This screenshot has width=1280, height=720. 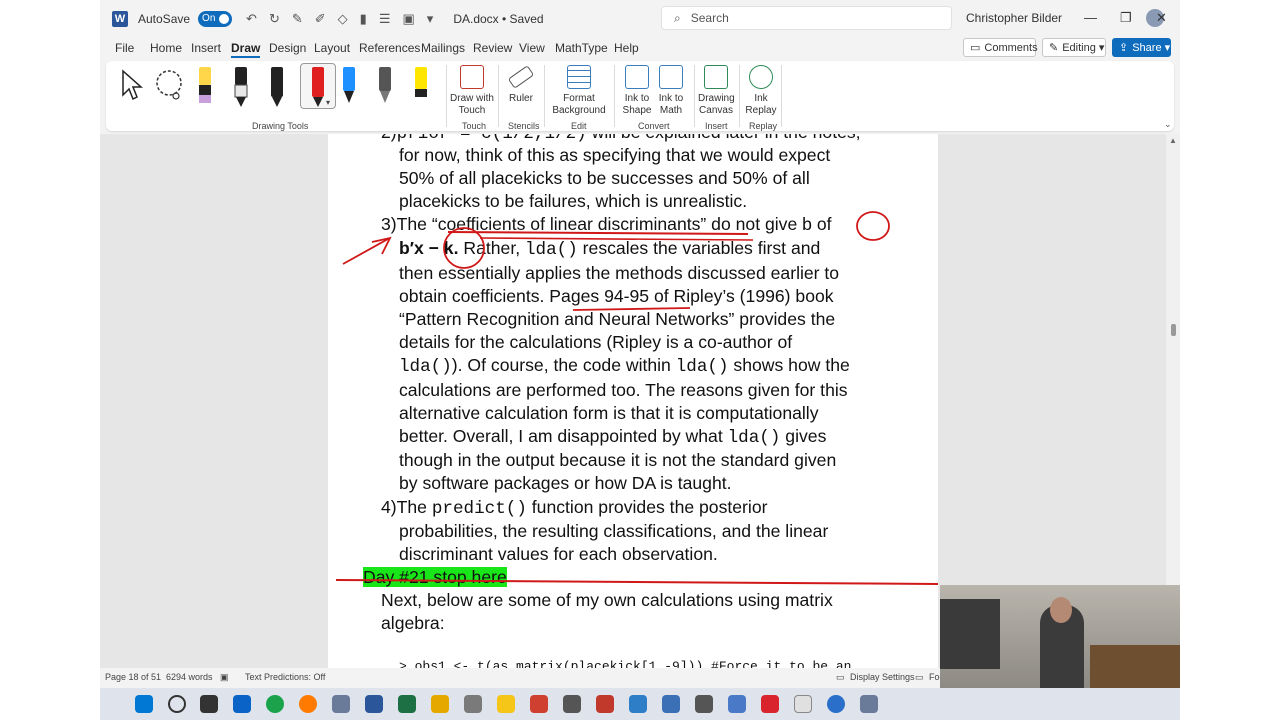 I want to click on group-replay: Replay, so click(x=763, y=126).